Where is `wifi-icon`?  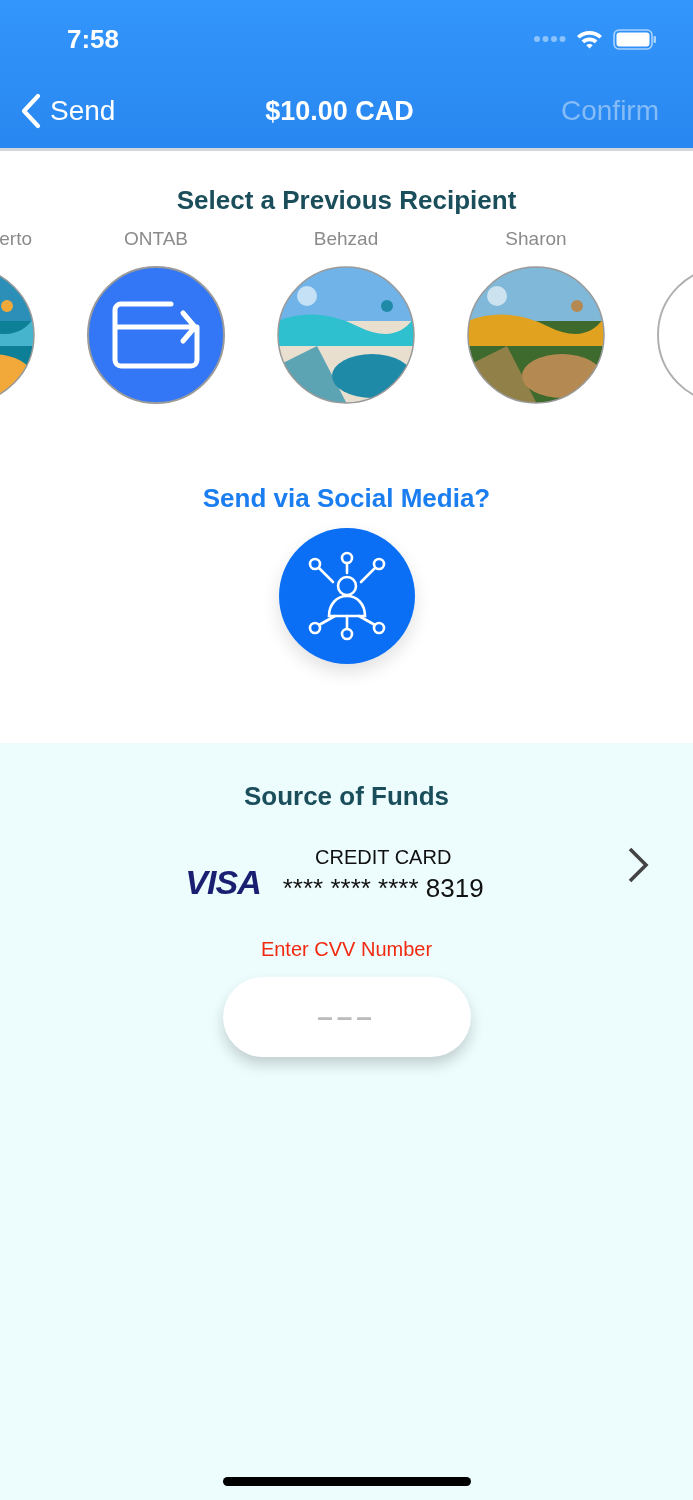
wifi-icon is located at coordinates (589, 39).